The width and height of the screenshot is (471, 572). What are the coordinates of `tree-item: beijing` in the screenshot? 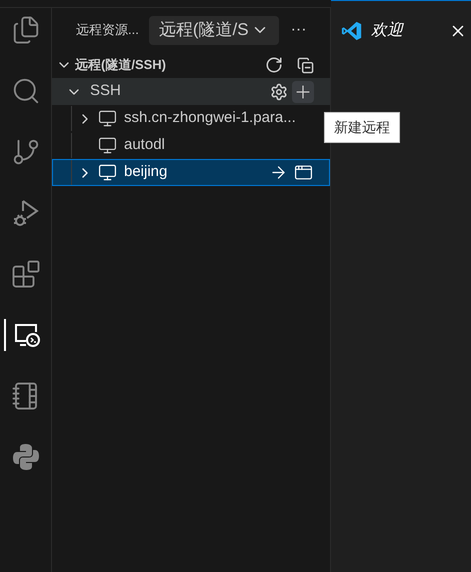 It's located at (191, 172).